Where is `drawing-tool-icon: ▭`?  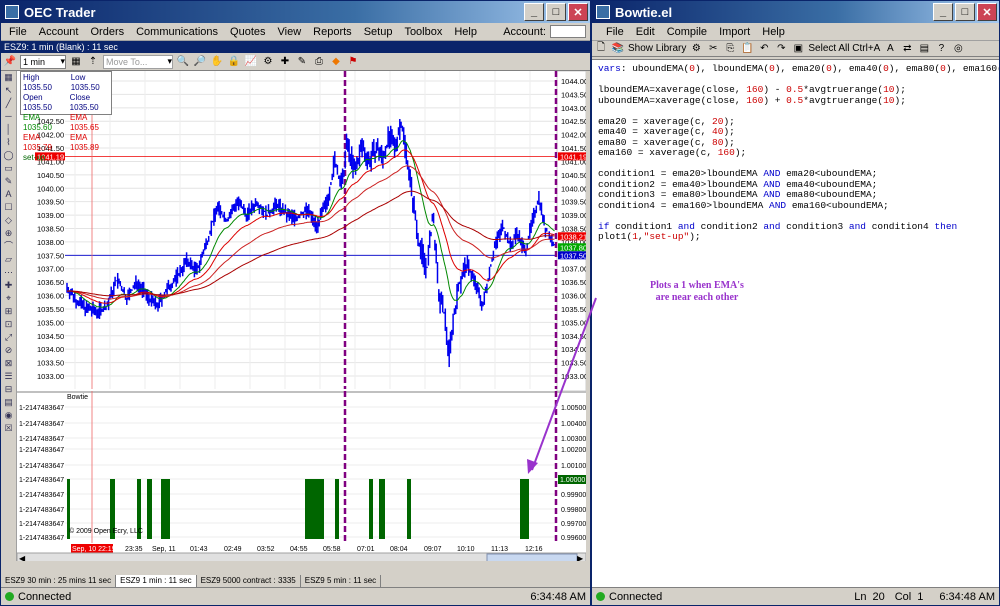
drawing-tool-icon: ▭ is located at coordinates (8, 168).